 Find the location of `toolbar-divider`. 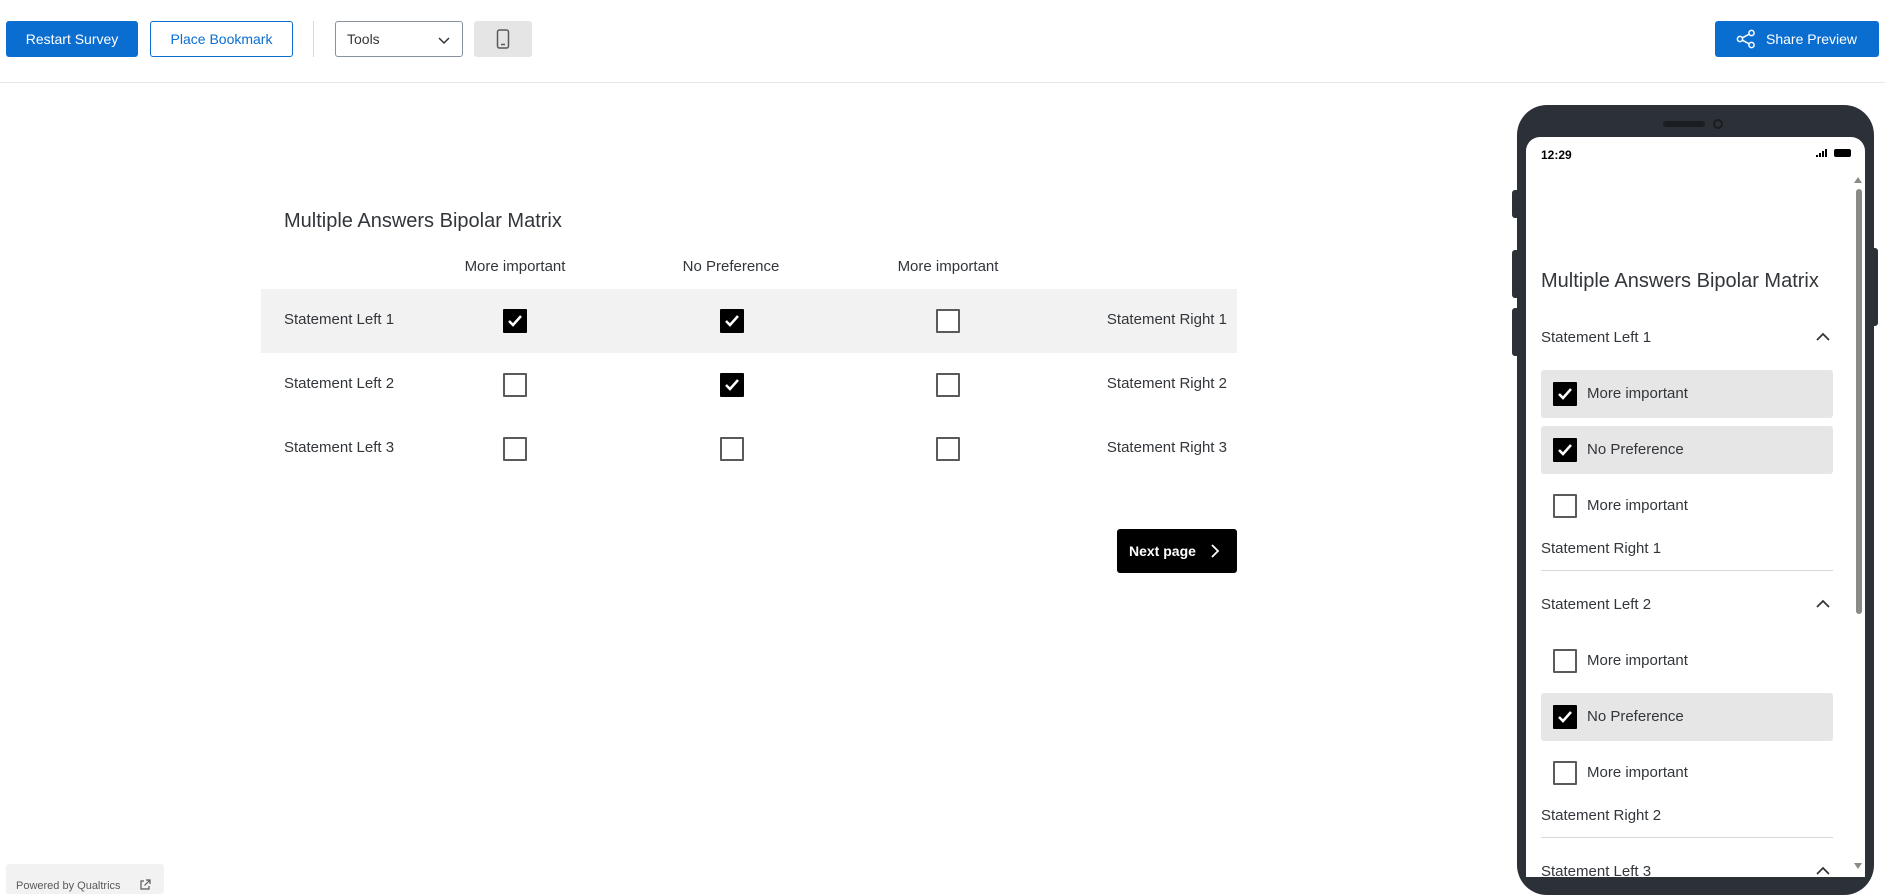

toolbar-divider is located at coordinates (313, 39).